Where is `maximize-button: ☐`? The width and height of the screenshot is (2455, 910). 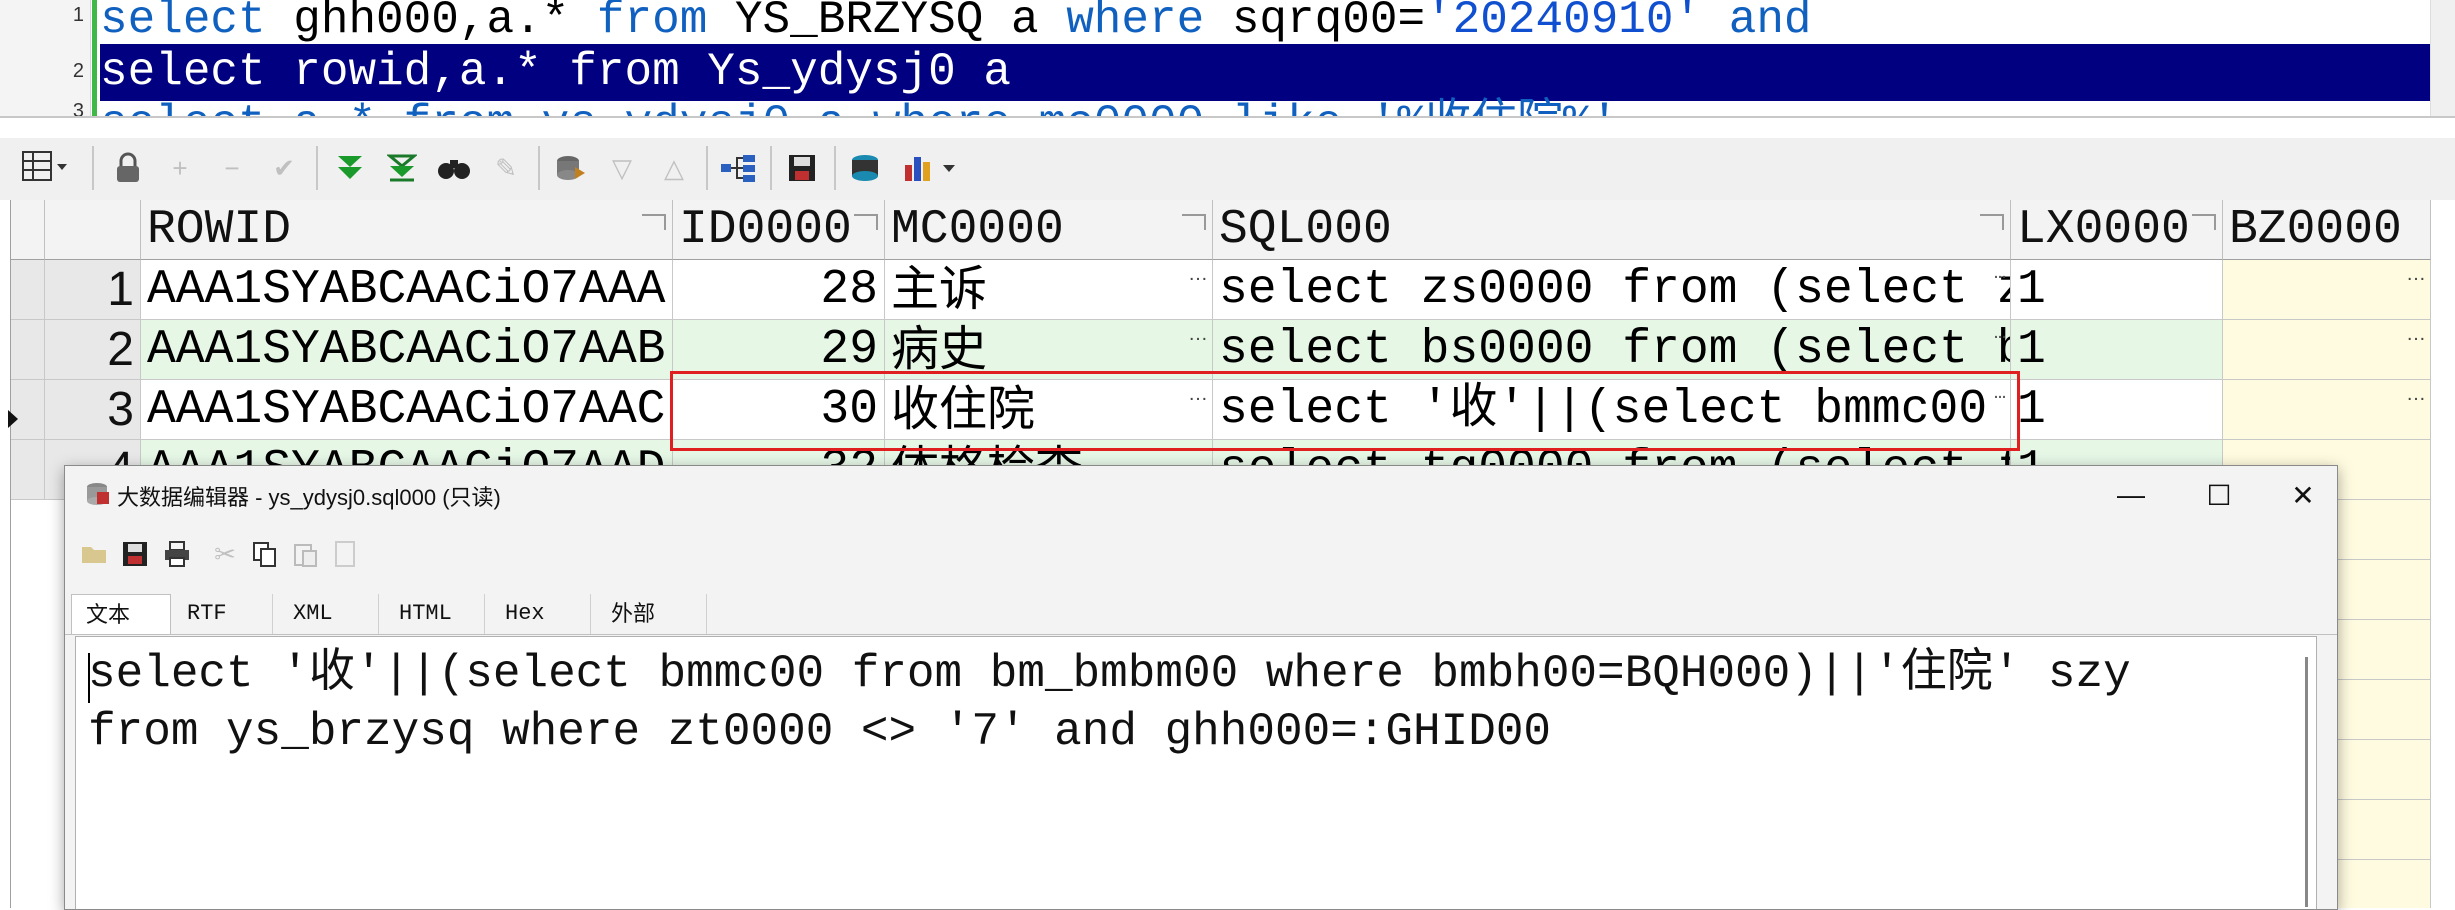
maximize-button: ☐ is located at coordinates (2219, 495).